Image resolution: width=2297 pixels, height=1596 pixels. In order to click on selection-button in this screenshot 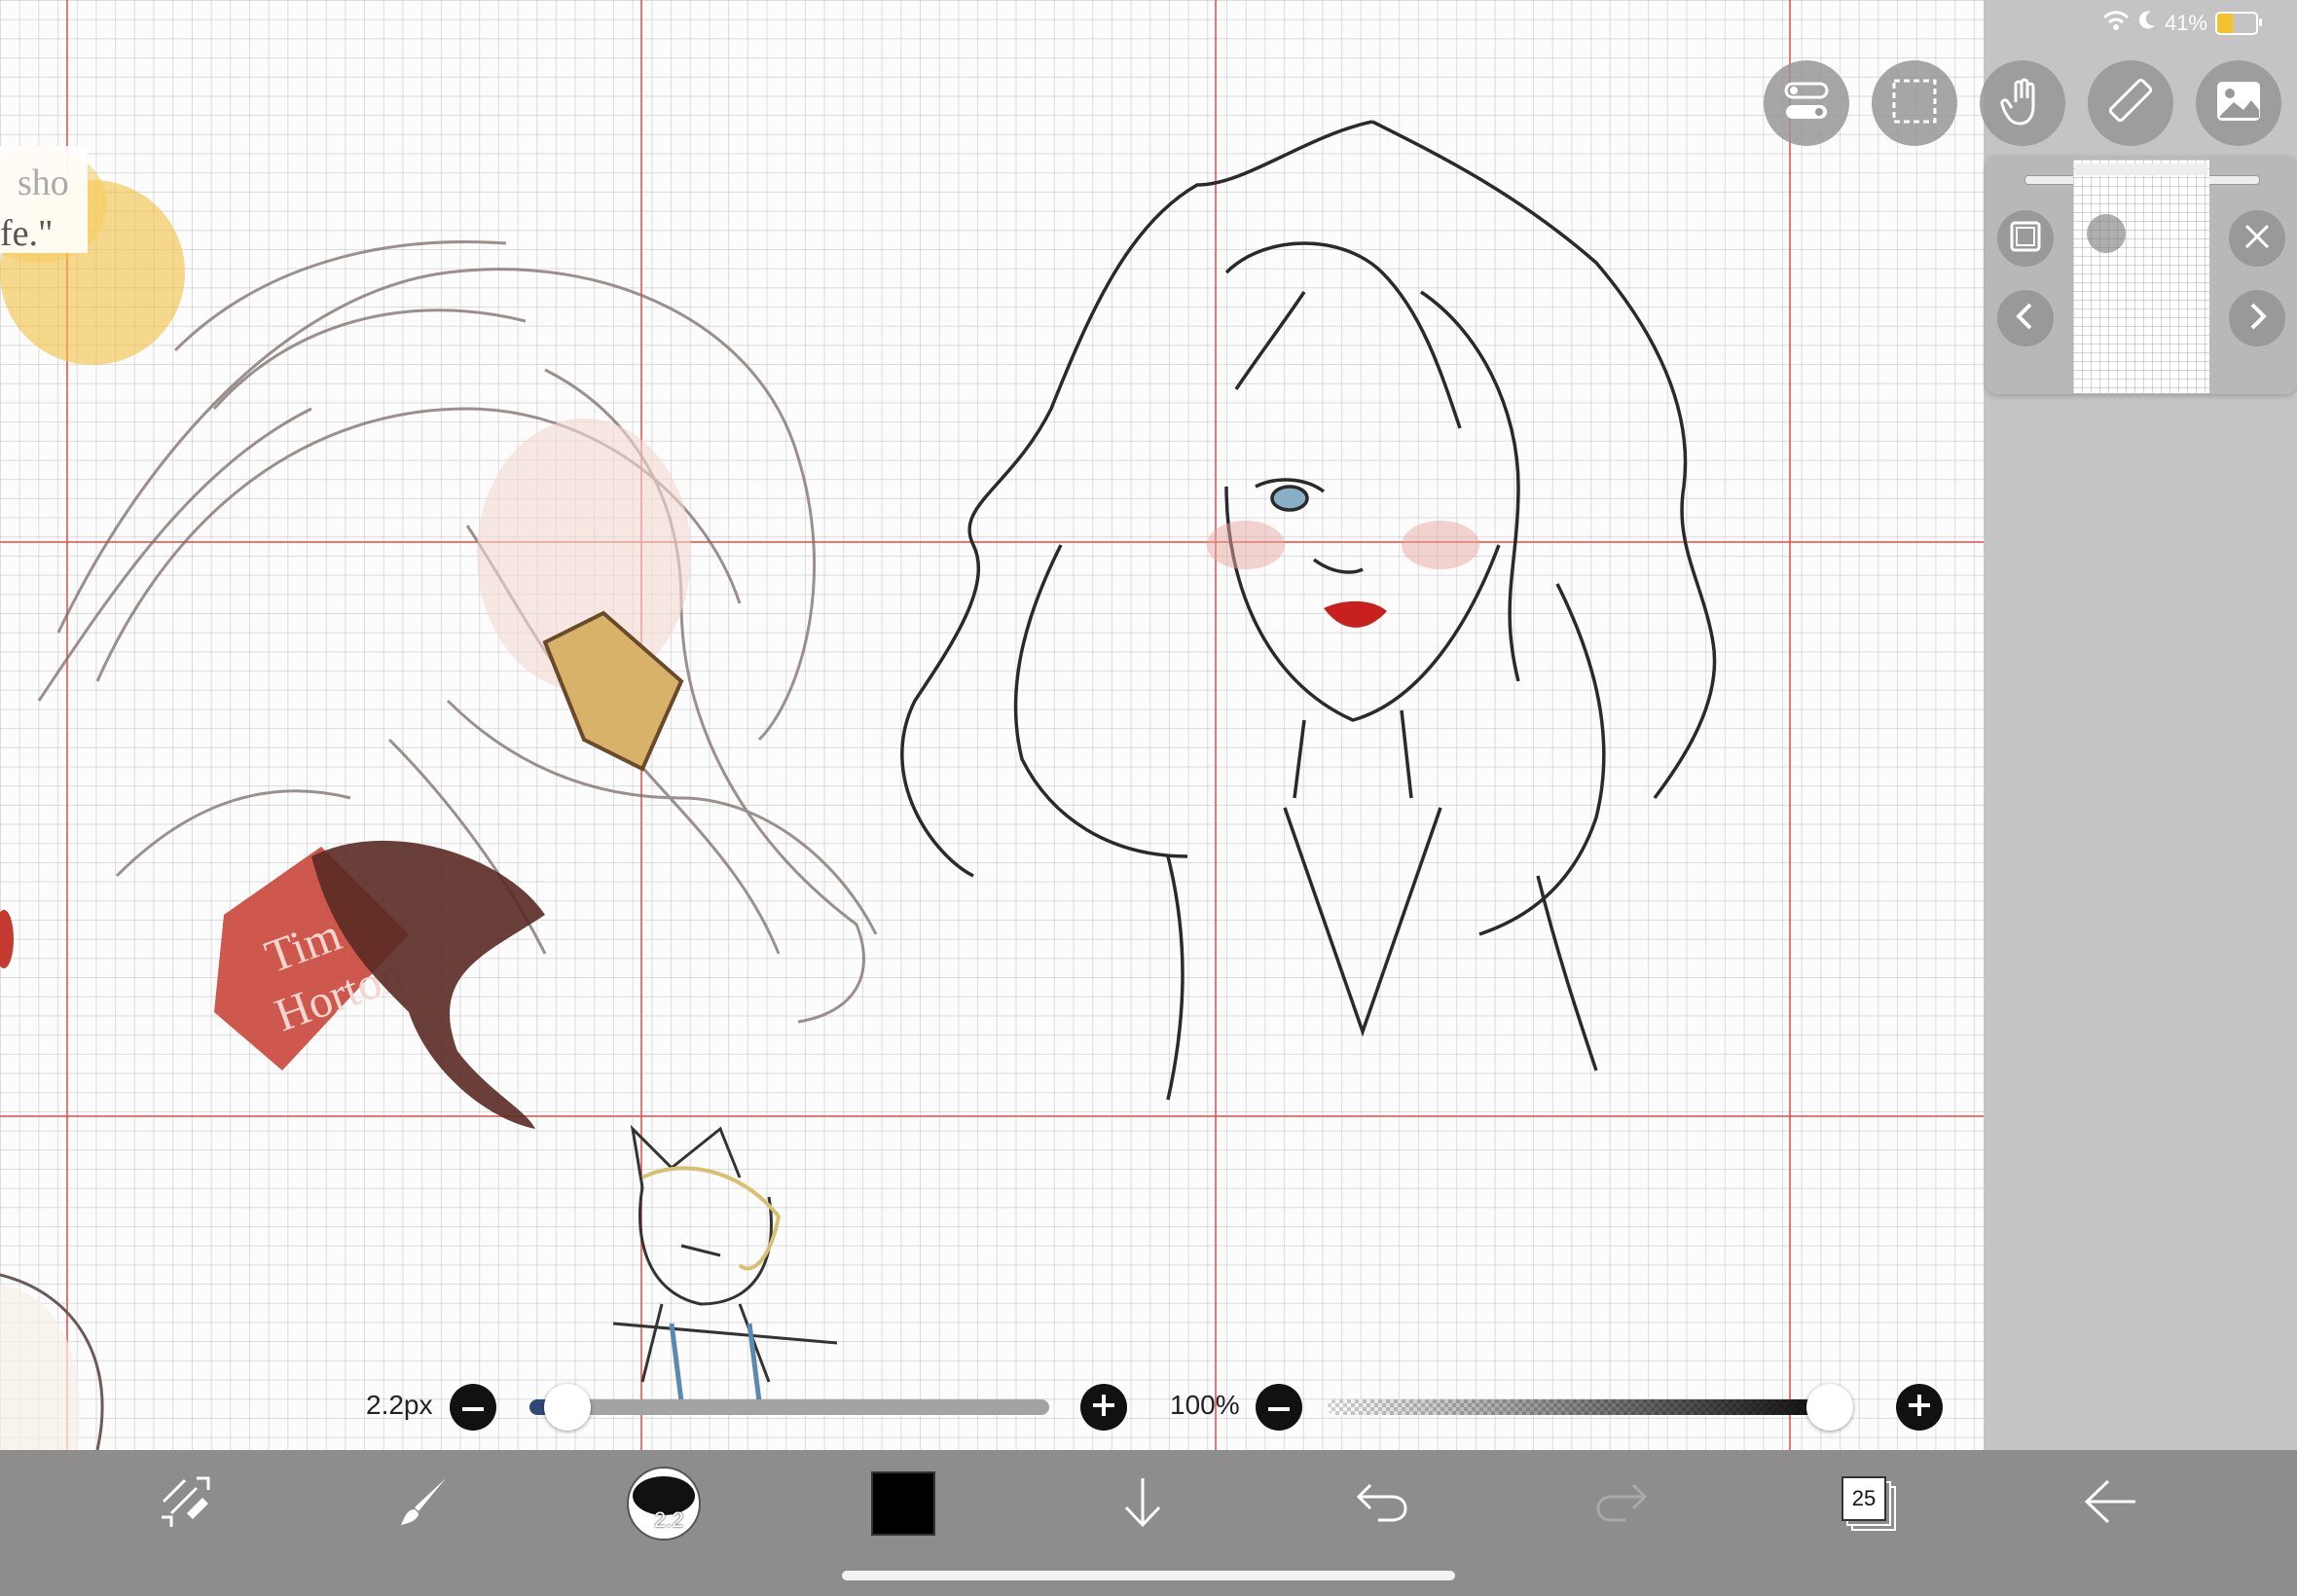, I will do `click(1914, 103)`.